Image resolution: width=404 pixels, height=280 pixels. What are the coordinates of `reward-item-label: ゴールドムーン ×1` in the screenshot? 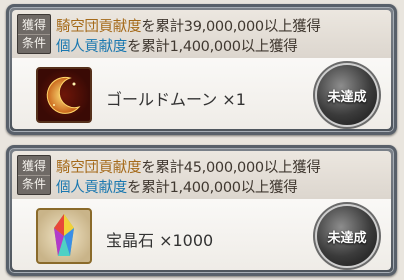 It's located at (176, 99).